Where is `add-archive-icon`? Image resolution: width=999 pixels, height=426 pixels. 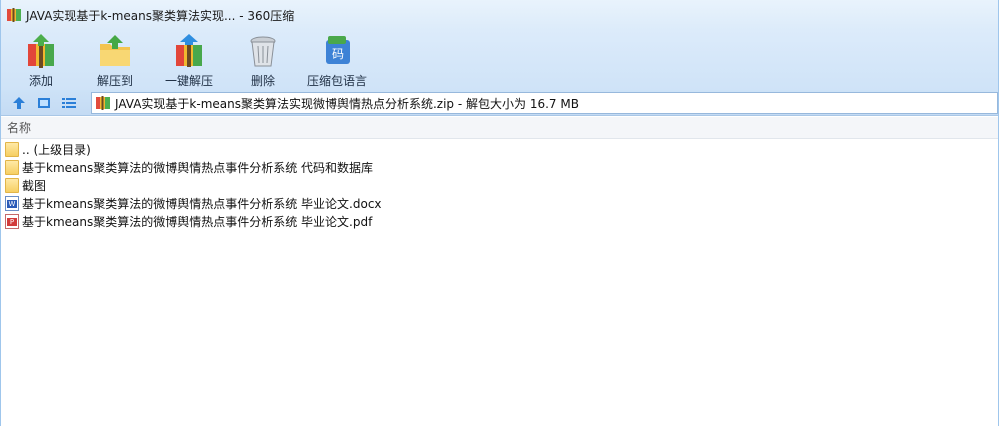 add-archive-icon is located at coordinates (41, 51).